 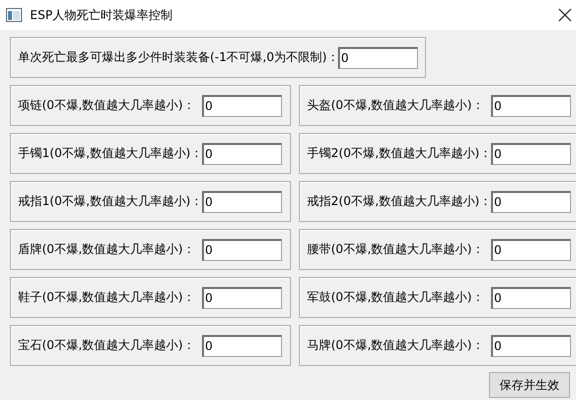 What do you see at coordinates (396, 345) in the screenshot?
I see `field-label: 马牌(0不爆,数值越大几率越小)：` at bounding box center [396, 345].